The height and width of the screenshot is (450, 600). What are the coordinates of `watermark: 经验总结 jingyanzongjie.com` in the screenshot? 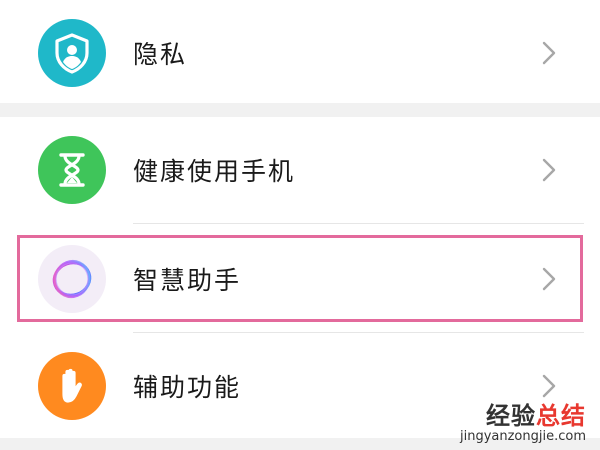 It's located at (523, 423).